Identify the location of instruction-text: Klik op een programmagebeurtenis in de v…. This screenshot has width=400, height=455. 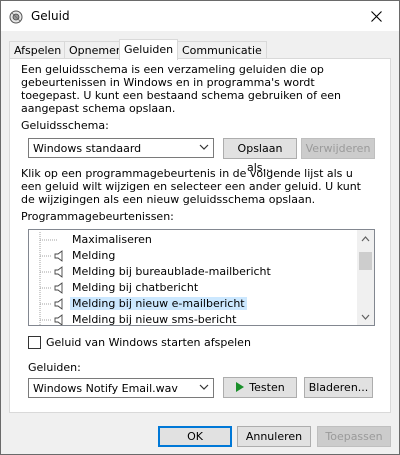
(191, 186).